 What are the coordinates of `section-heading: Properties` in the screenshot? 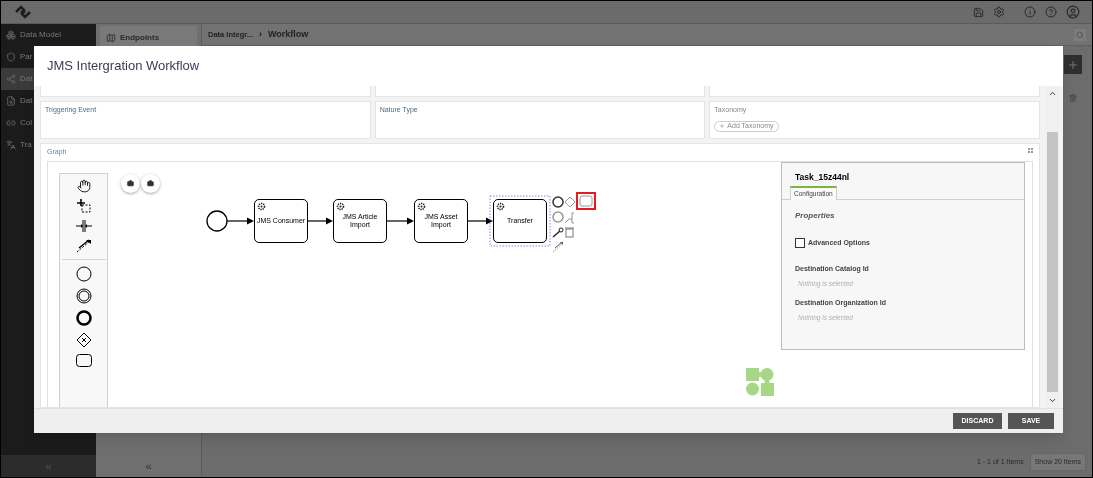 It's located at (815, 216).